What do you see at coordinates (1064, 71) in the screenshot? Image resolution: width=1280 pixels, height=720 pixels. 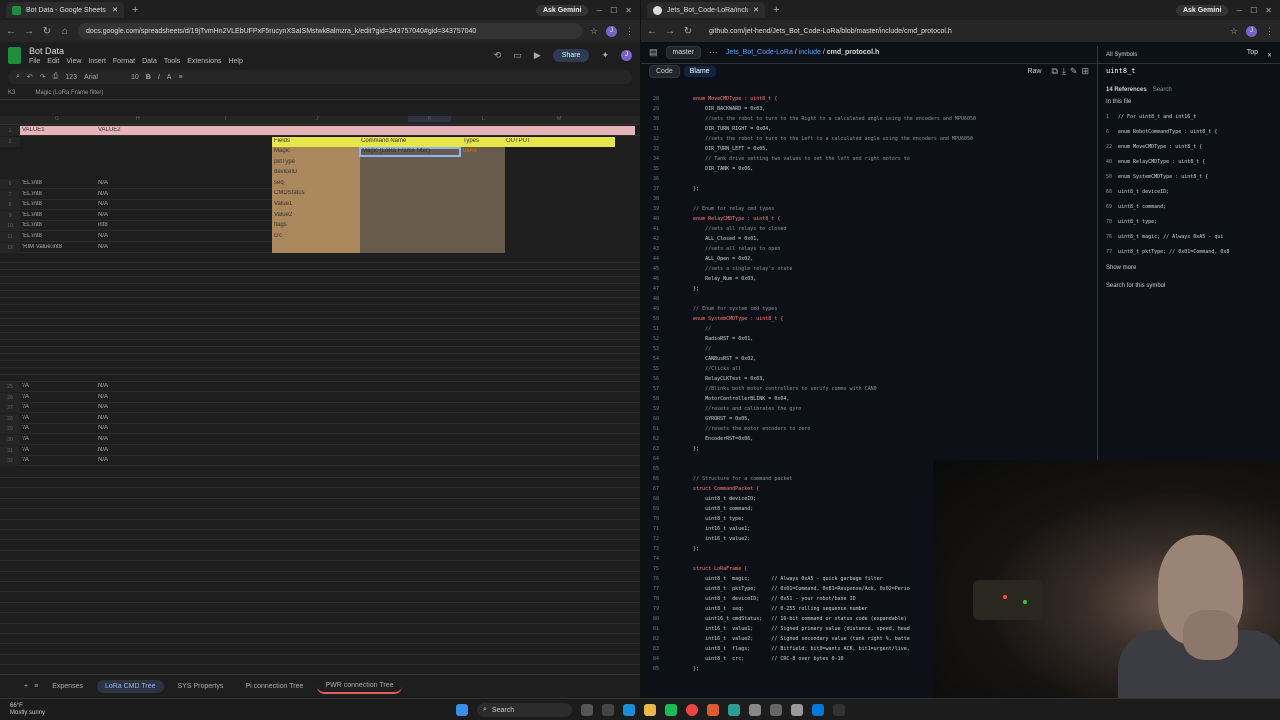 I see `download-icon: ⤓` at bounding box center [1064, 71].